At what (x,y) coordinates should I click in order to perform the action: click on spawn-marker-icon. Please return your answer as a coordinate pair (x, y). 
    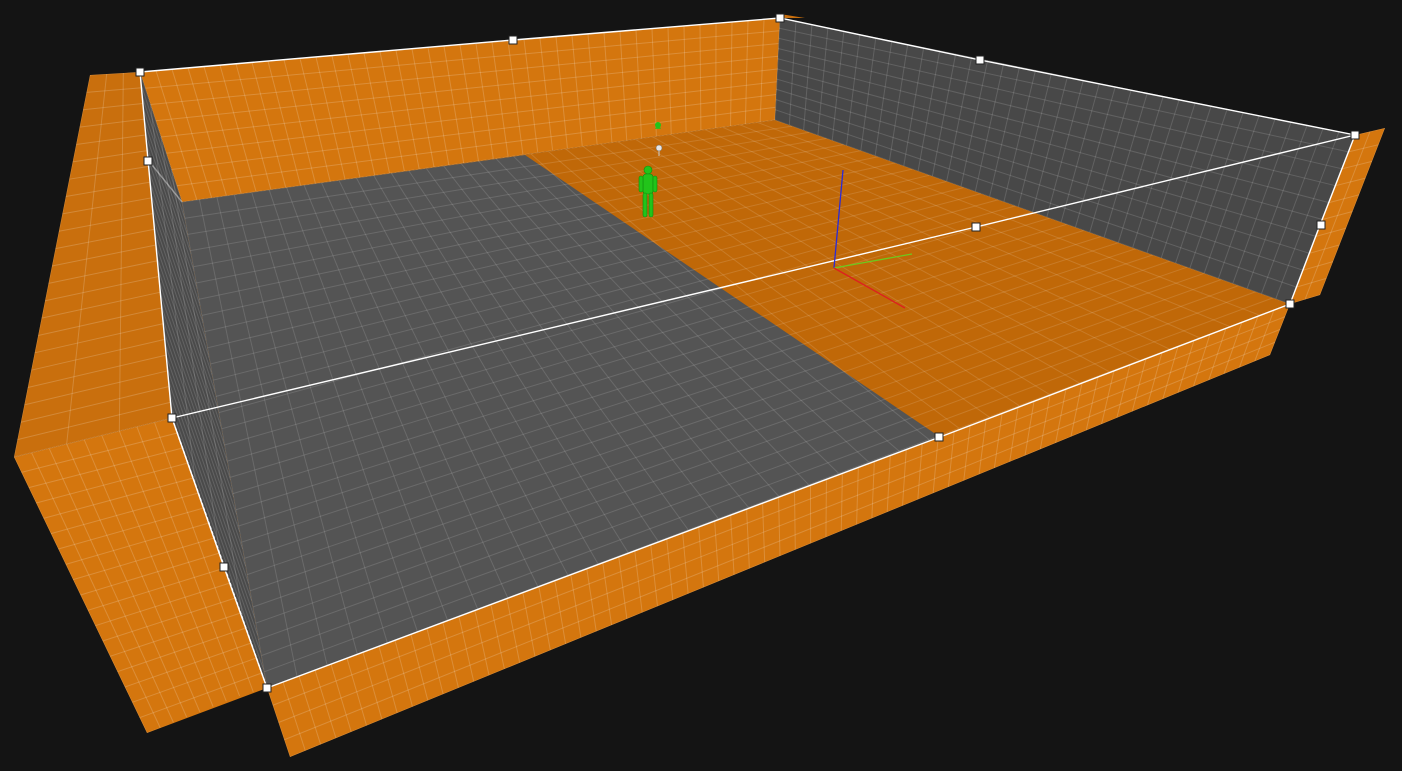
    Looking at the image, I should click on (658, 125).